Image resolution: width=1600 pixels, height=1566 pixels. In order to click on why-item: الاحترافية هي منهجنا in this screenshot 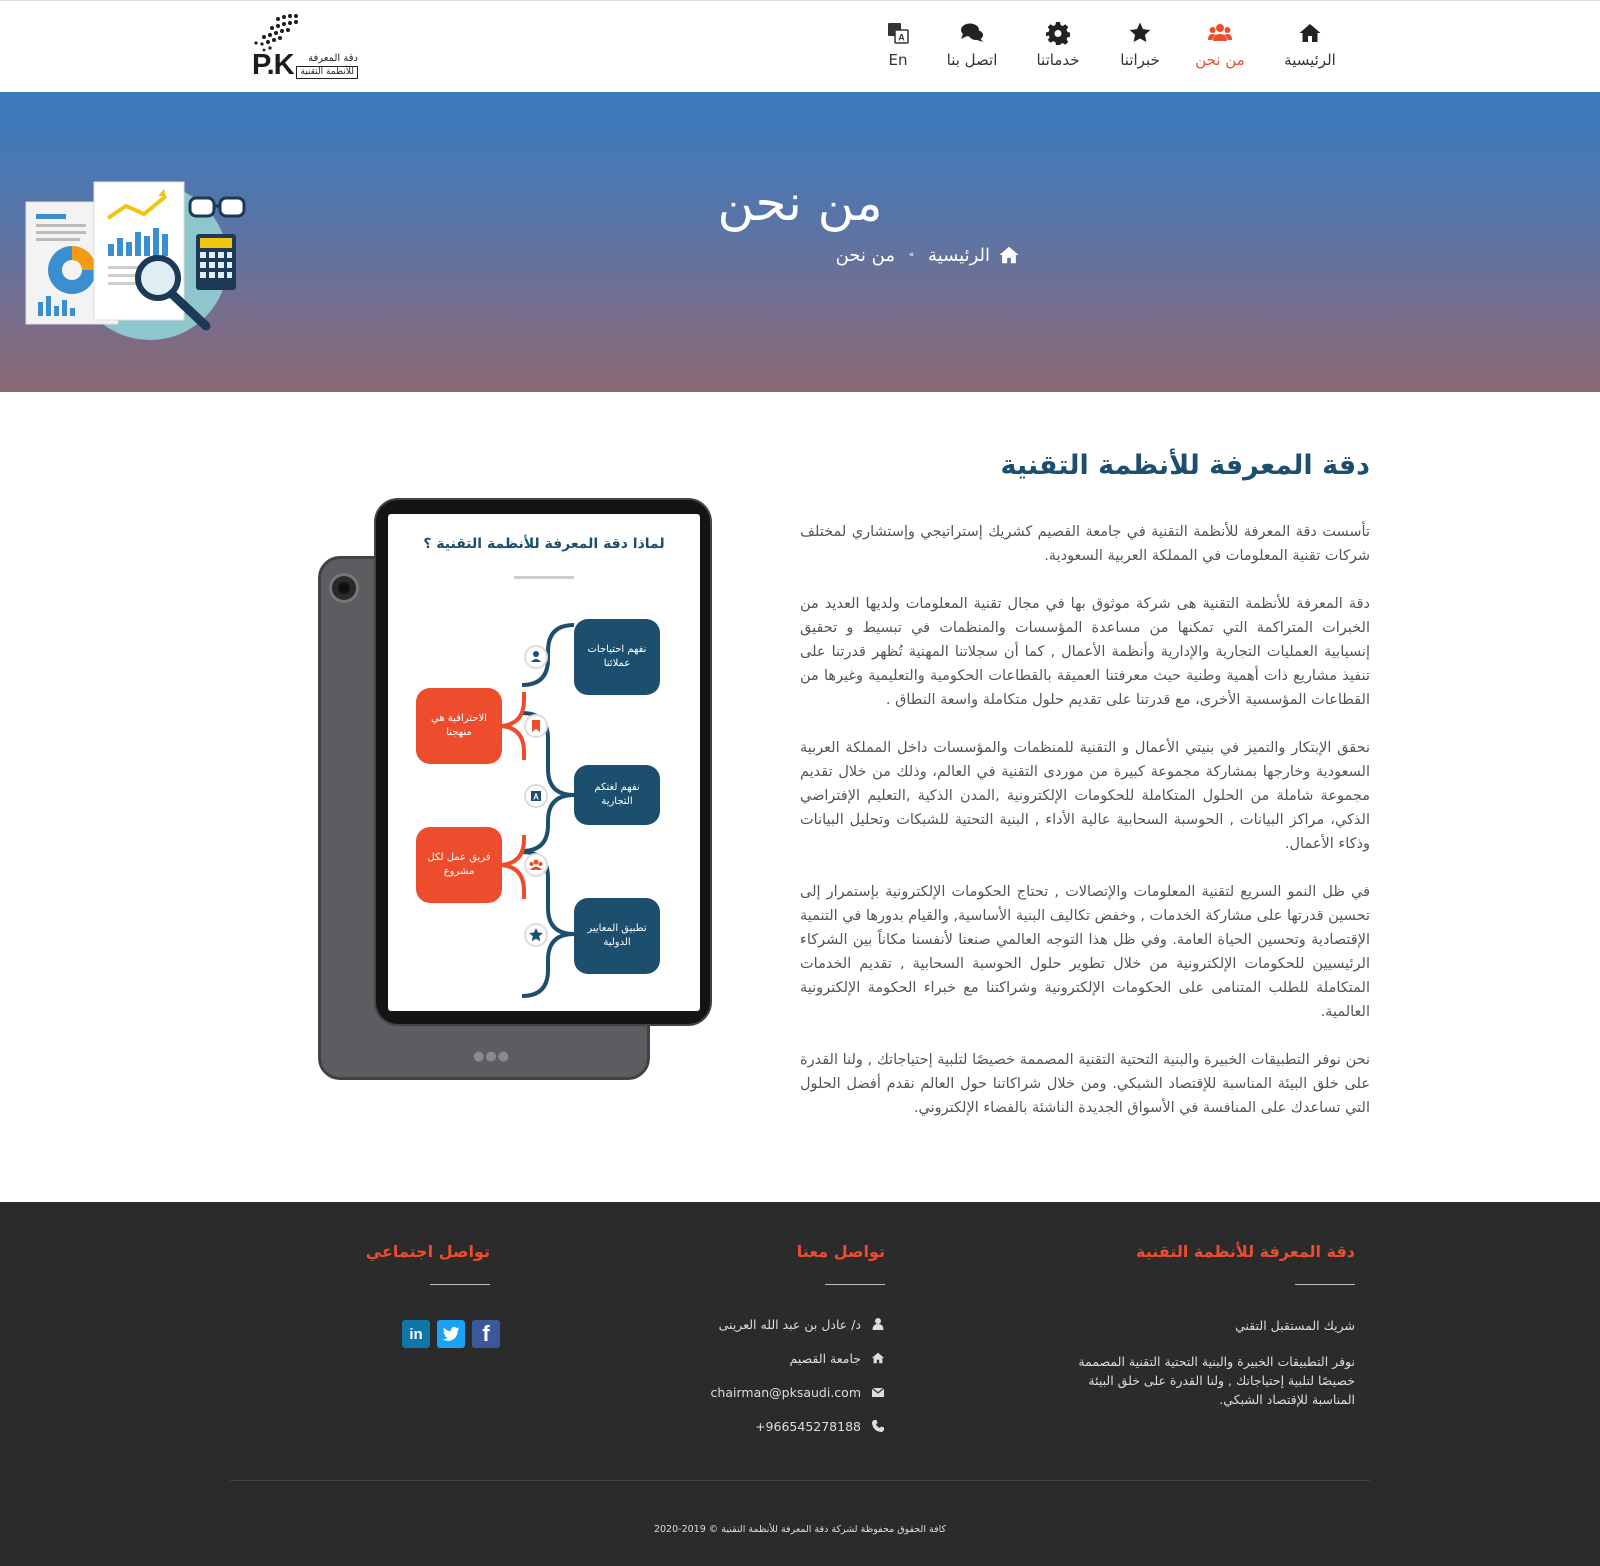, I will do `click(459, 726)`.